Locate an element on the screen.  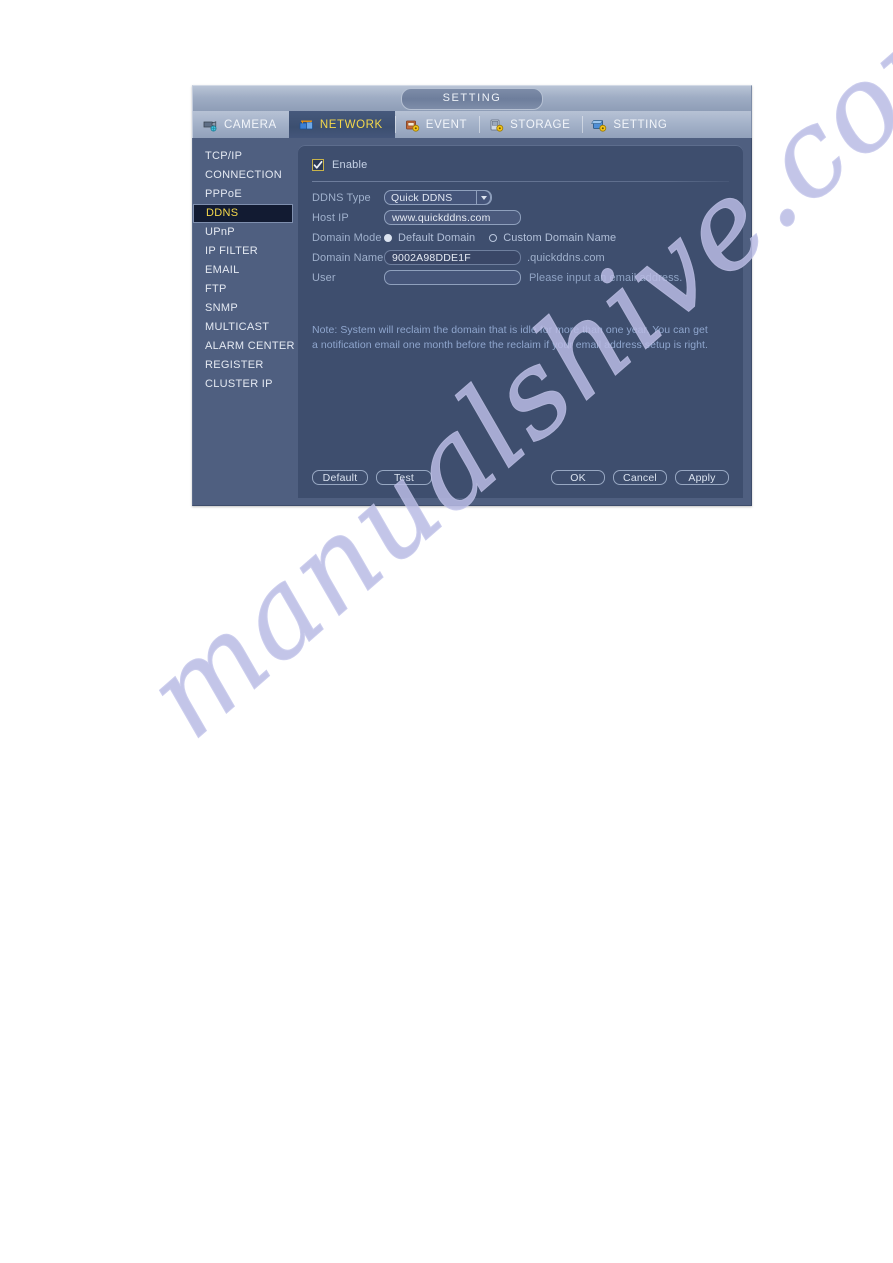
ddns-type-row: DDNS Type Quick DDNS is located at coordinates (520, 197).